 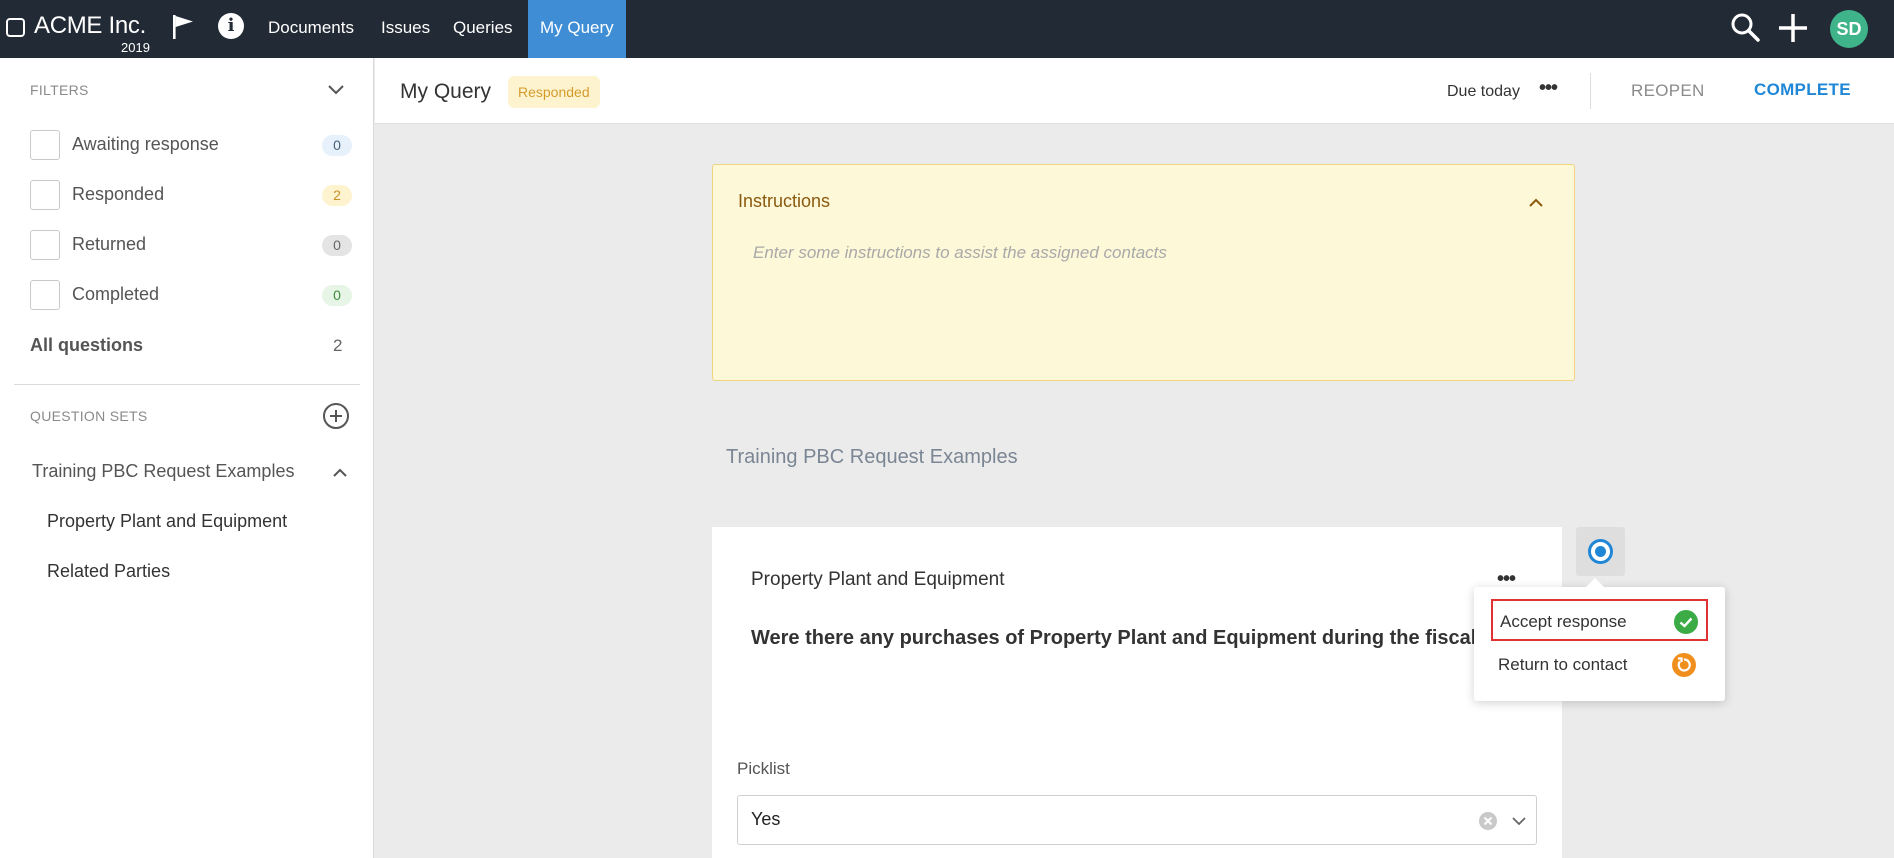 I want to click on question-set-heading: Training PBC Request Examples, so click(x=872, y=457).